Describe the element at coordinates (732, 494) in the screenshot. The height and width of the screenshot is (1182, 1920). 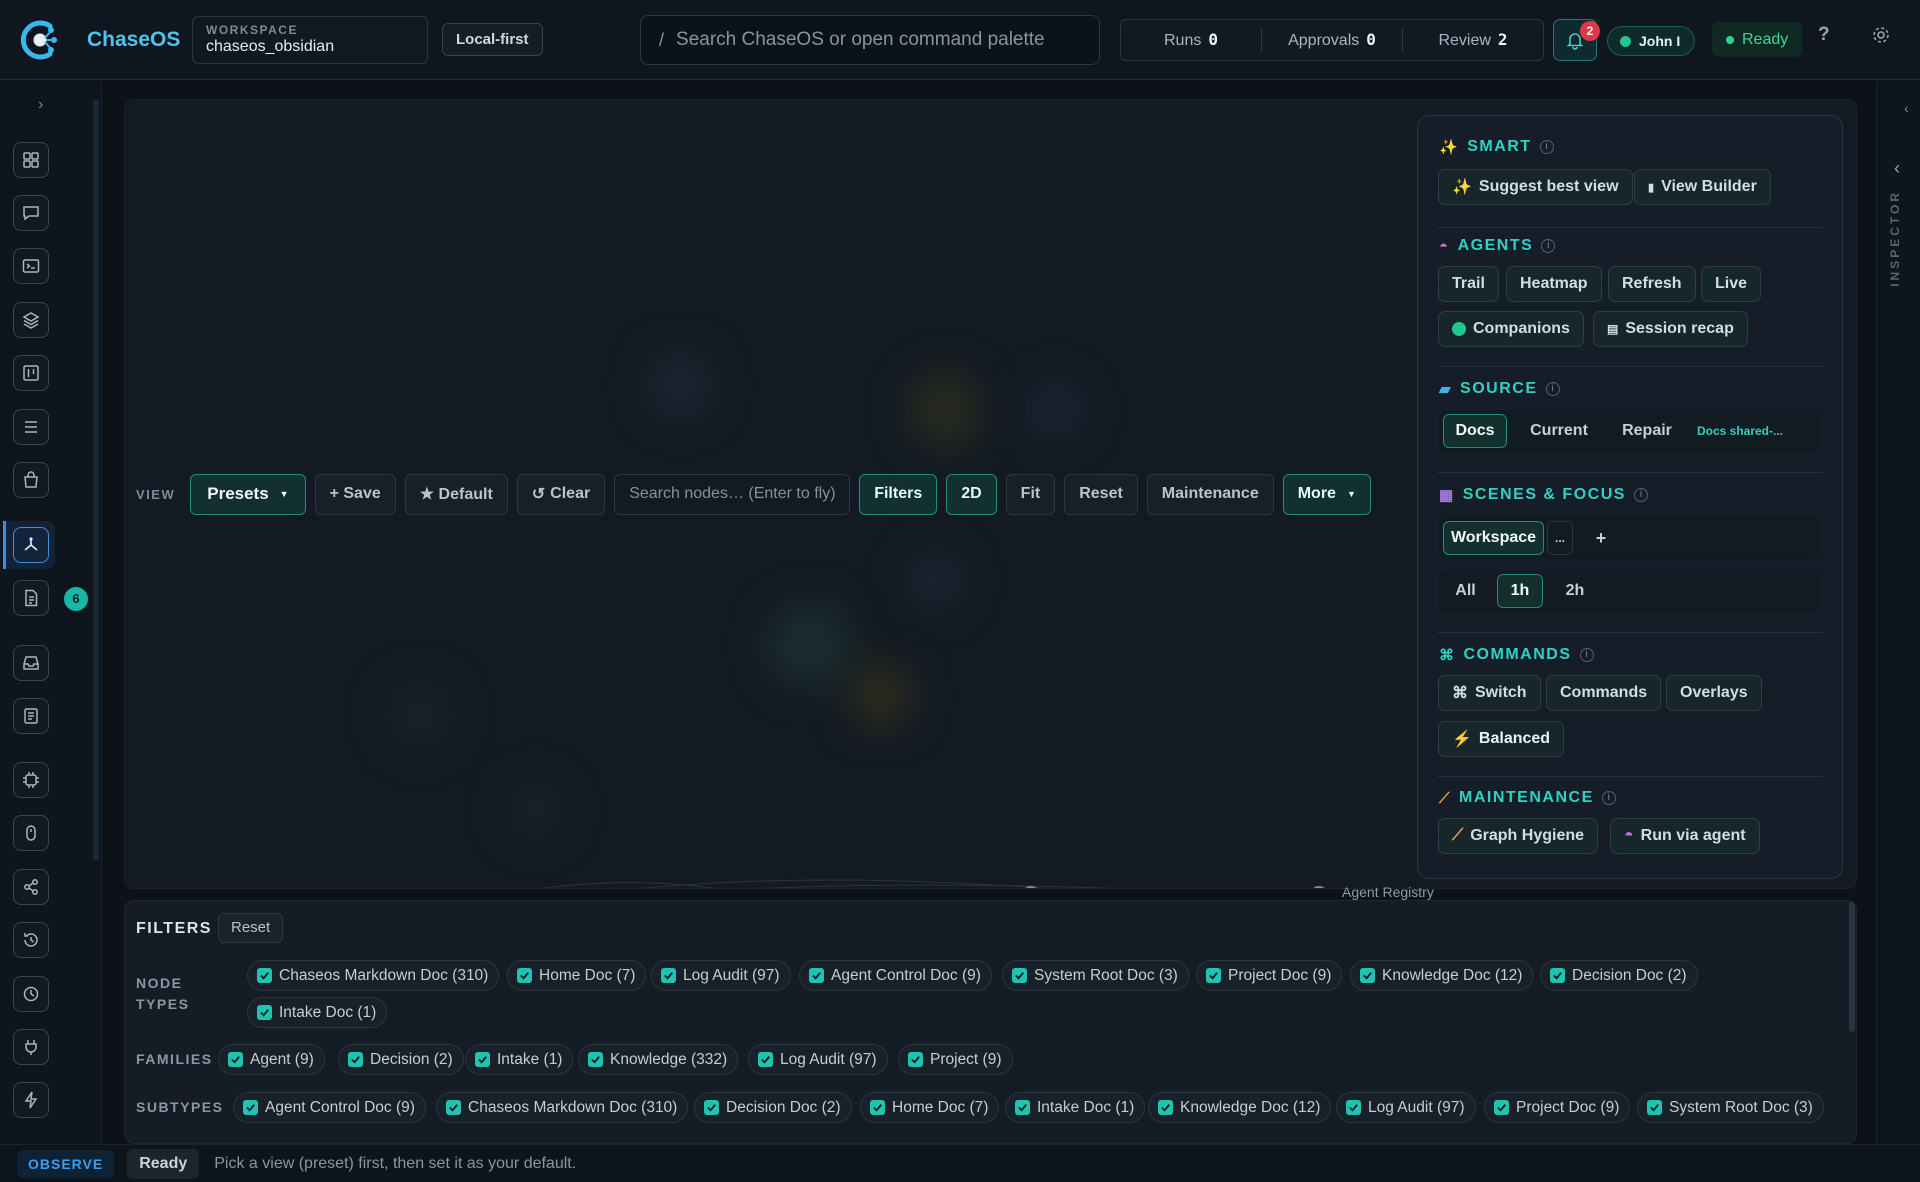
I see `node-search-input: Search nodes… (Enter to fly)` at that location.